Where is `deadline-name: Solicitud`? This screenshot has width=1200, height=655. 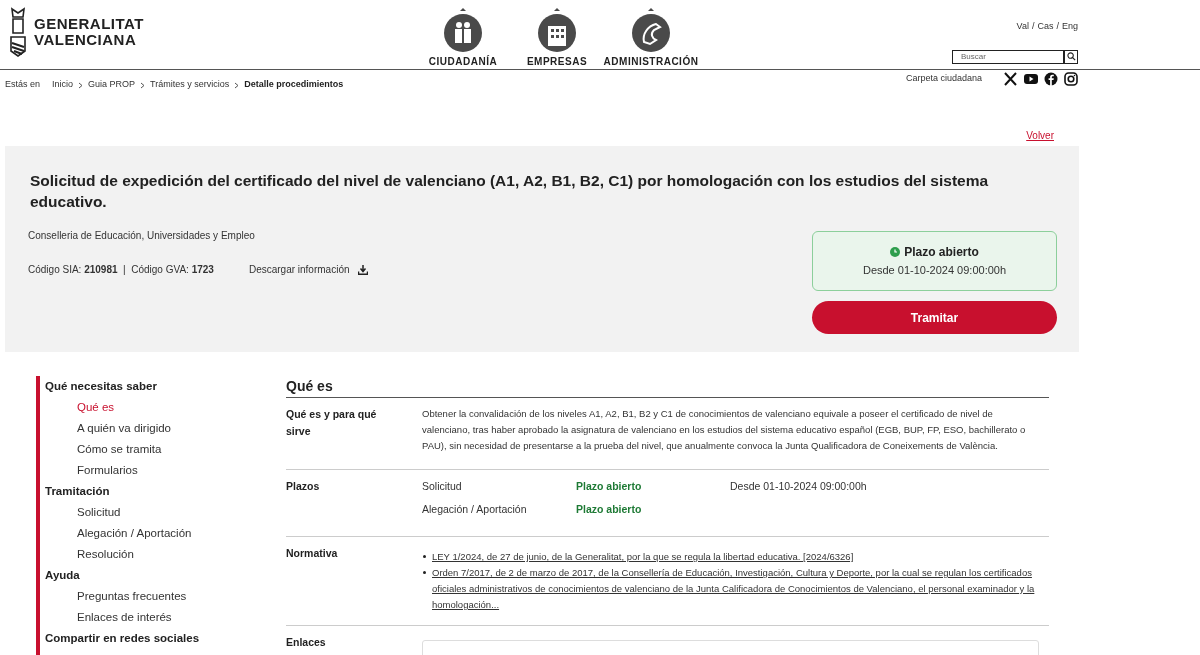 deadline-name: Solicitud is located at coordinates (442, 486).